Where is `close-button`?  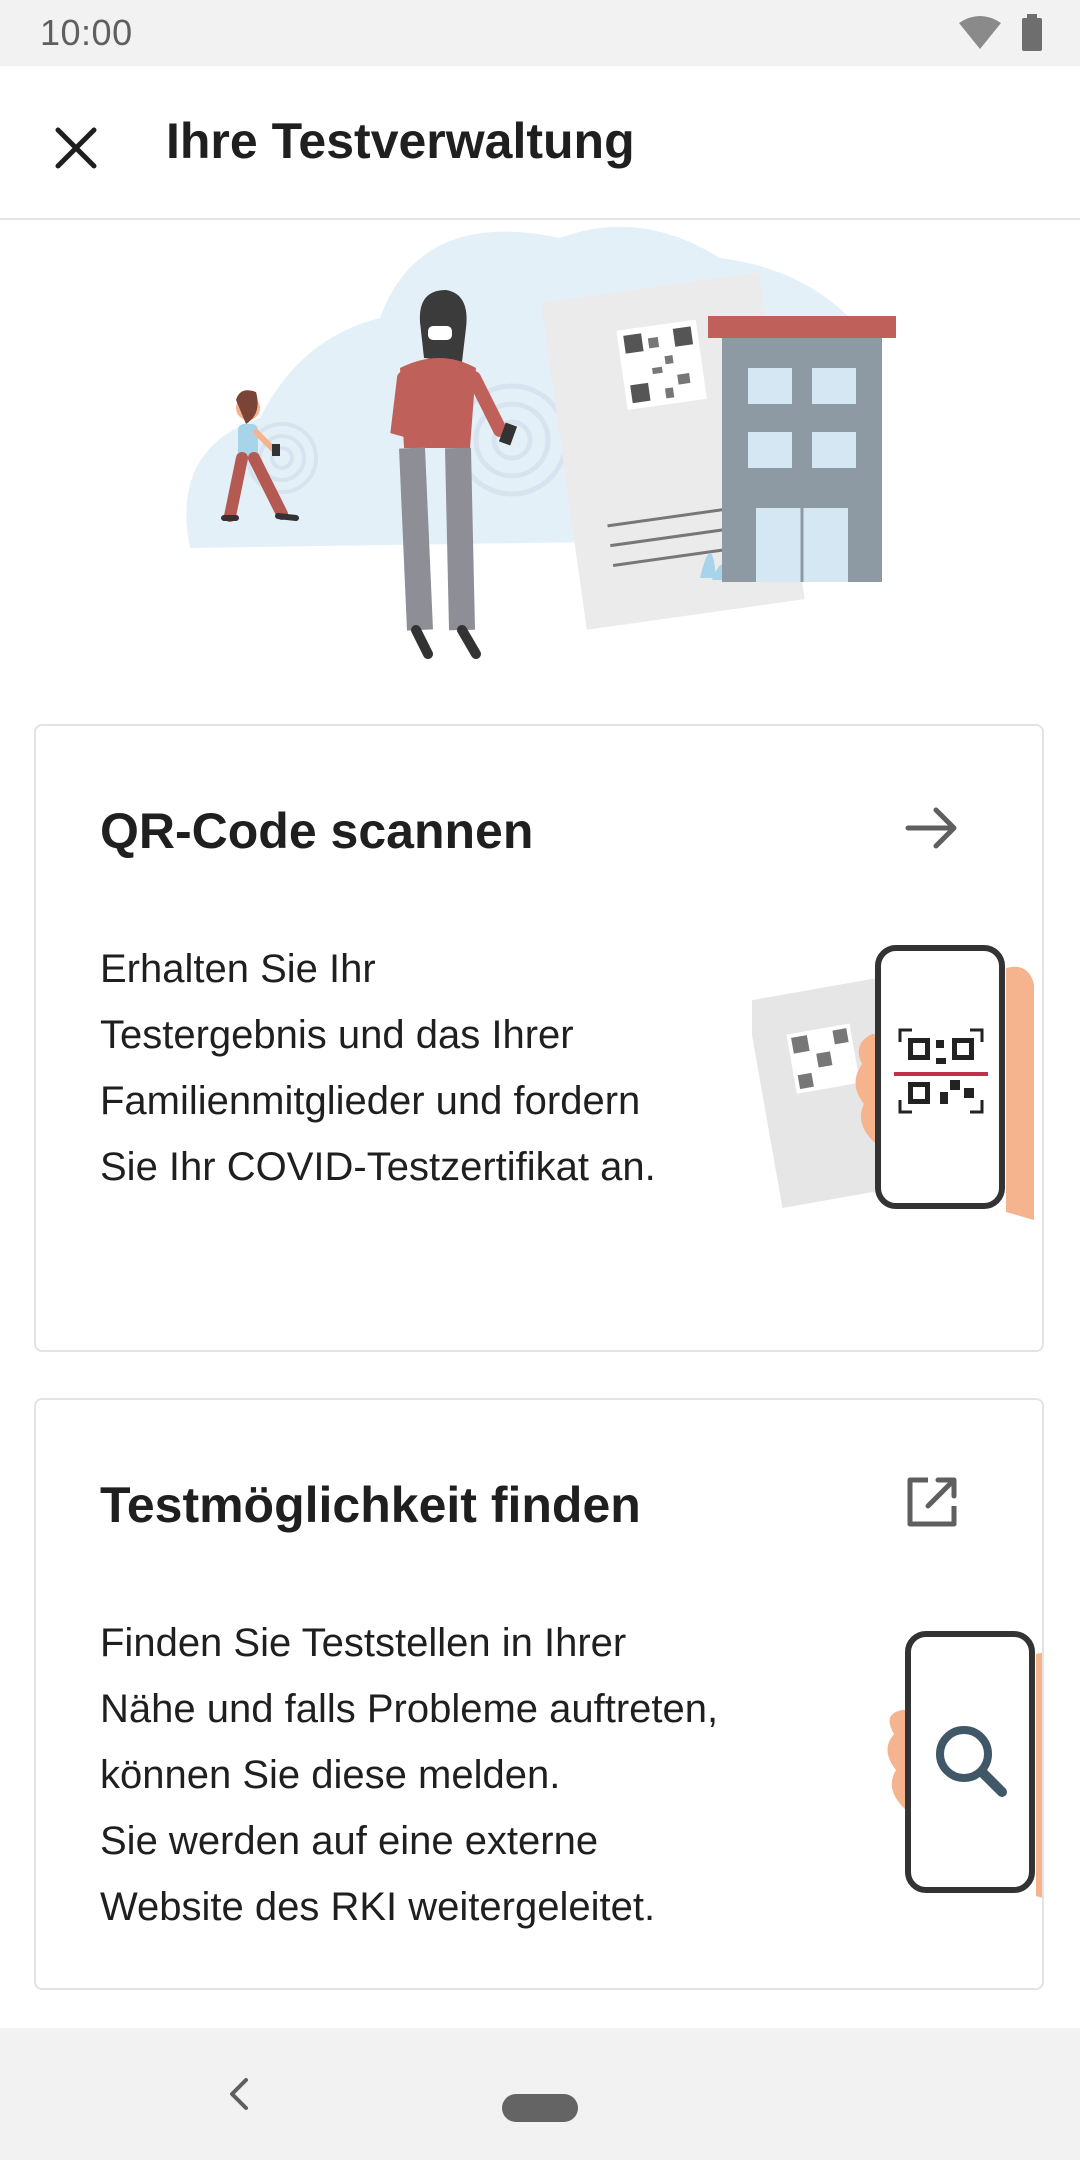
close-button is located at coordinates (76, 148).